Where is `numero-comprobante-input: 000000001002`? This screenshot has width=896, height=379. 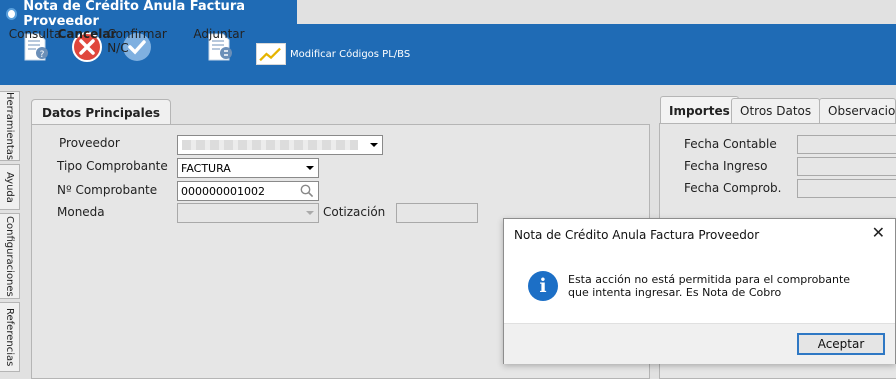
numero-comprobante-input: 000000001002 is located at coordinates (248, 191).